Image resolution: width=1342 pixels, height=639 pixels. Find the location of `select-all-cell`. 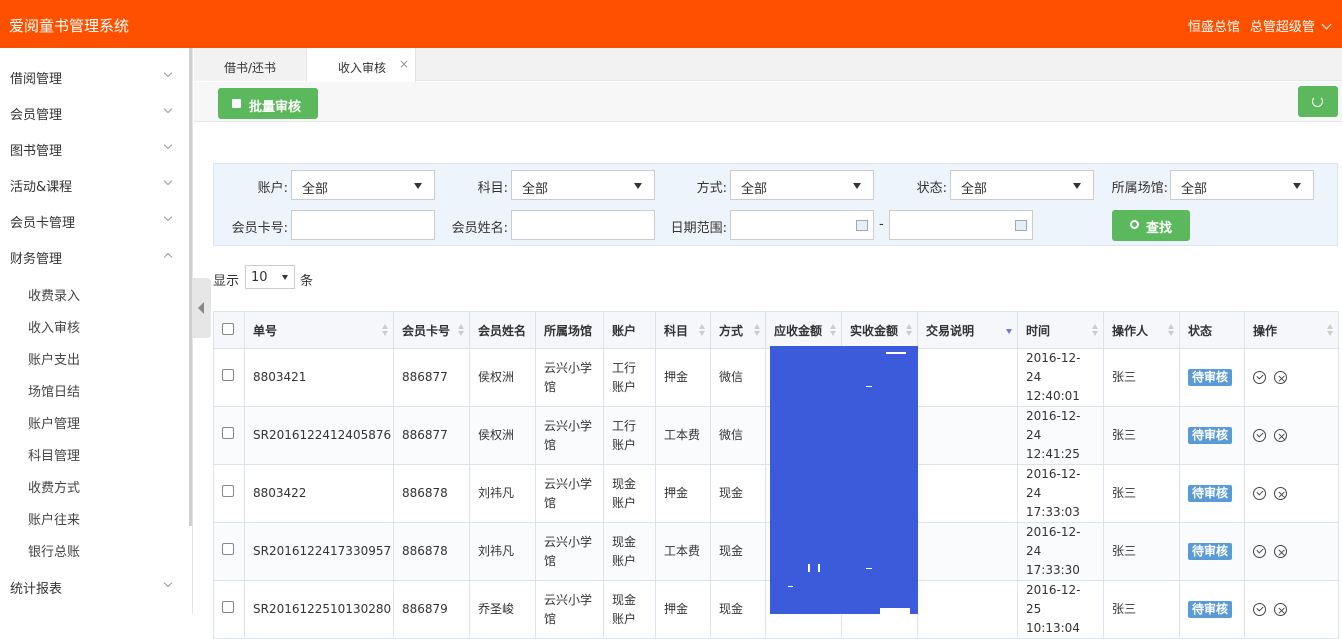

select-all-cell is located at coordinates (229, 330).